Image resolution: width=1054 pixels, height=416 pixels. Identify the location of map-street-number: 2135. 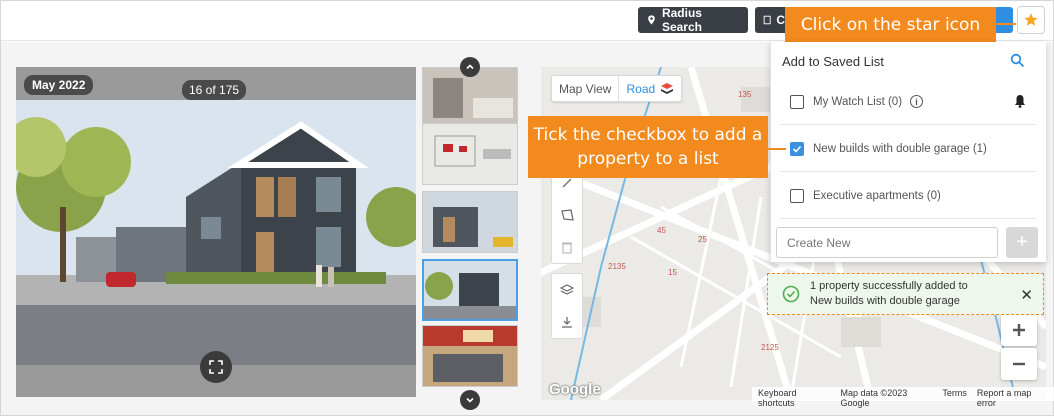
(617, 266).